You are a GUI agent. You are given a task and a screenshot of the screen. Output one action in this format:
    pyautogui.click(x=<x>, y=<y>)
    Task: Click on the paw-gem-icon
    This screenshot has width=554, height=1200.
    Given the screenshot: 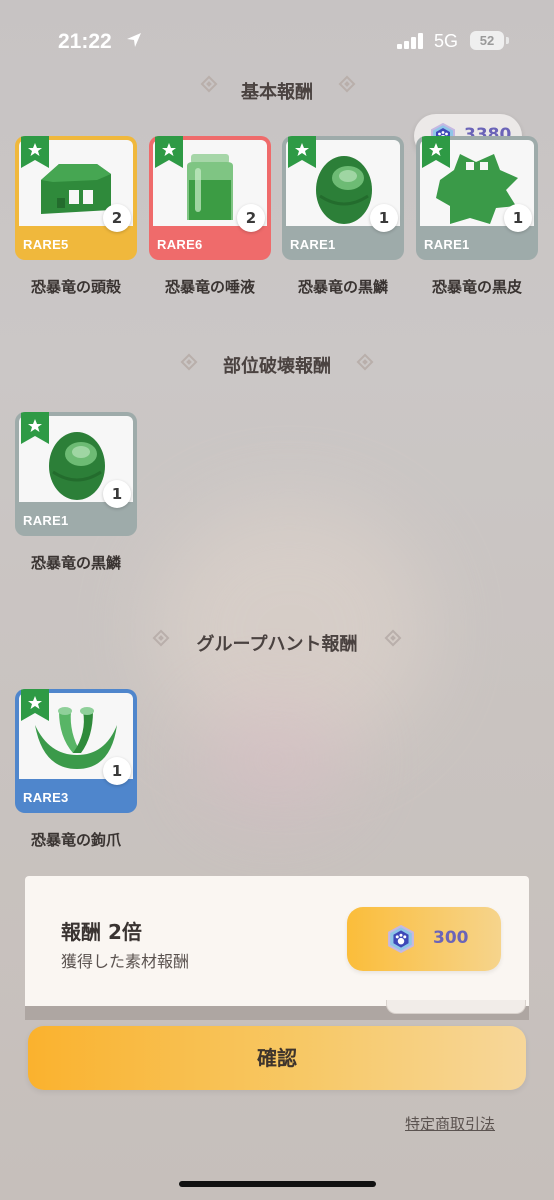 What is the action you would take?
    pyautogui.click(x=401, y=939)
    